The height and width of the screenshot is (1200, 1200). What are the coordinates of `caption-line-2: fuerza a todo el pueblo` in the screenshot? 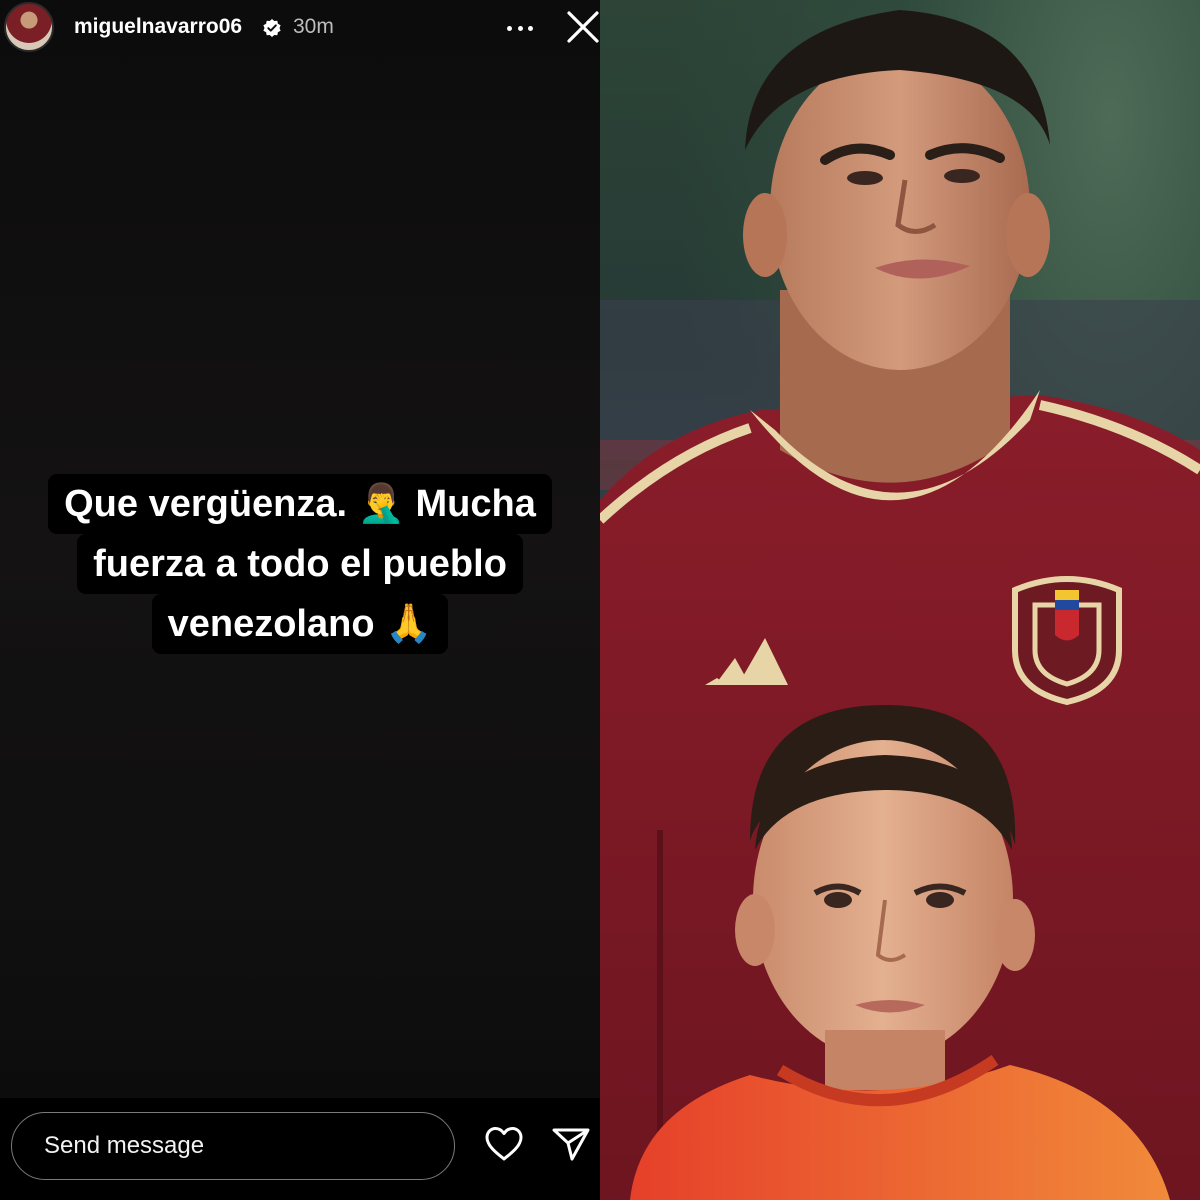 It's located at (300, 564).